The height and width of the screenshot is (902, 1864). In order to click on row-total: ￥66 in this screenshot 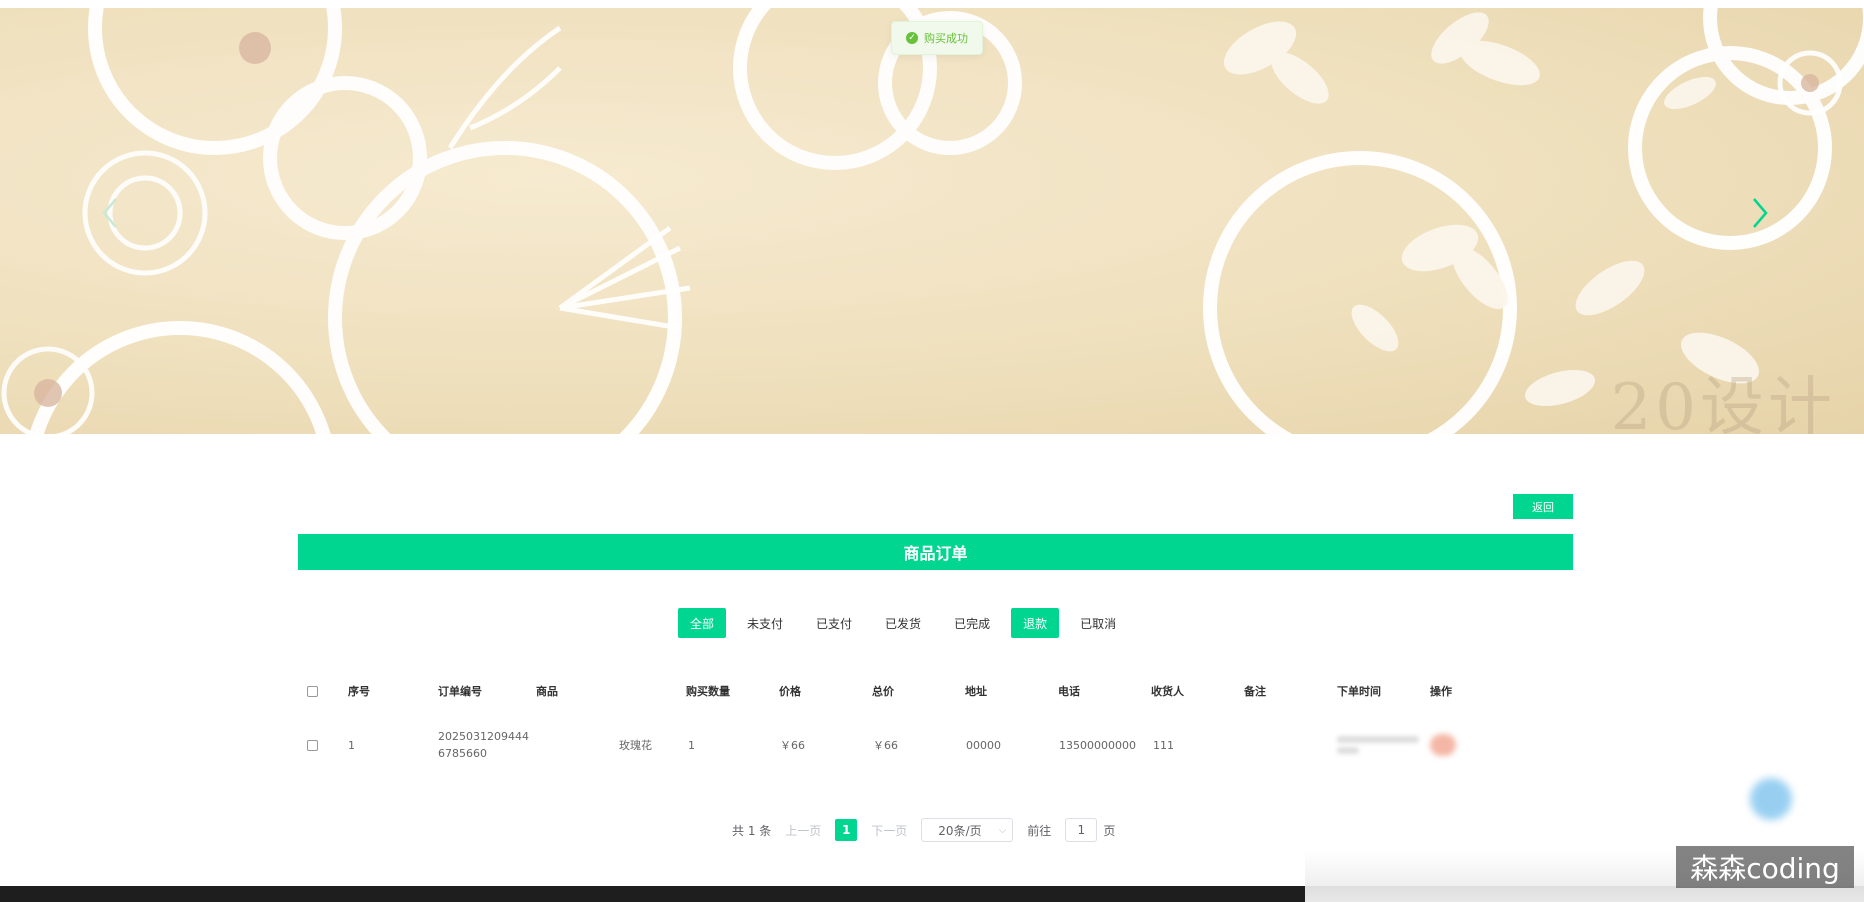, I will do `click(885, 745)`.